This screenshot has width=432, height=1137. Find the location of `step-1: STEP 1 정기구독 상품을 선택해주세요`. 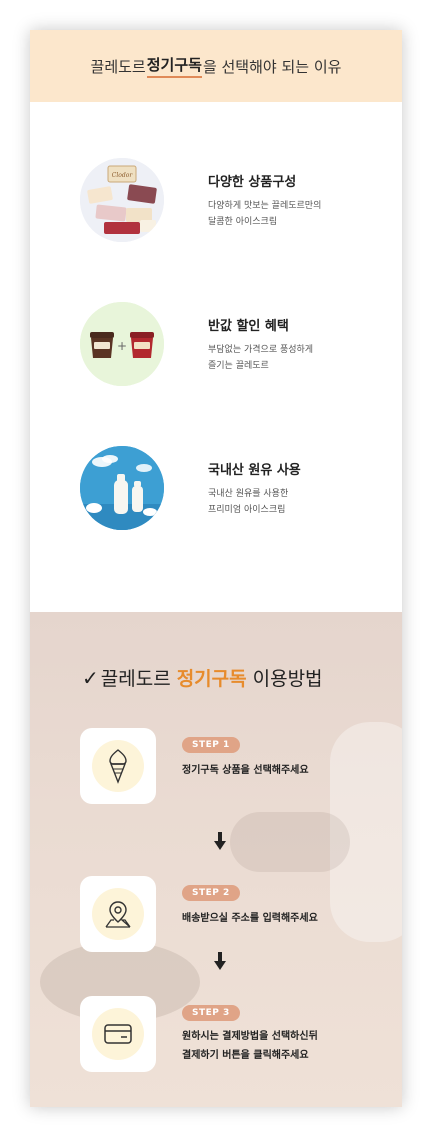

step-1: STEP 1 정기구독 상품을 선택해주세요 is located at coordinates (194, 766).